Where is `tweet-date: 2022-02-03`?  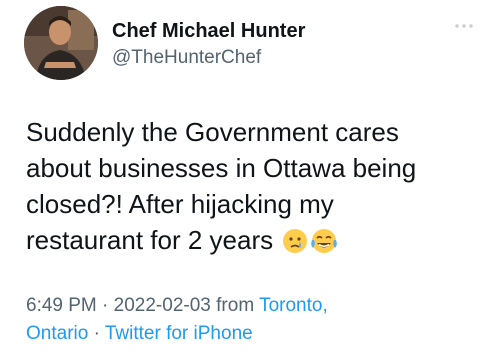 tweet-date: 2022-02-03 is located at coordinates (162, 305).